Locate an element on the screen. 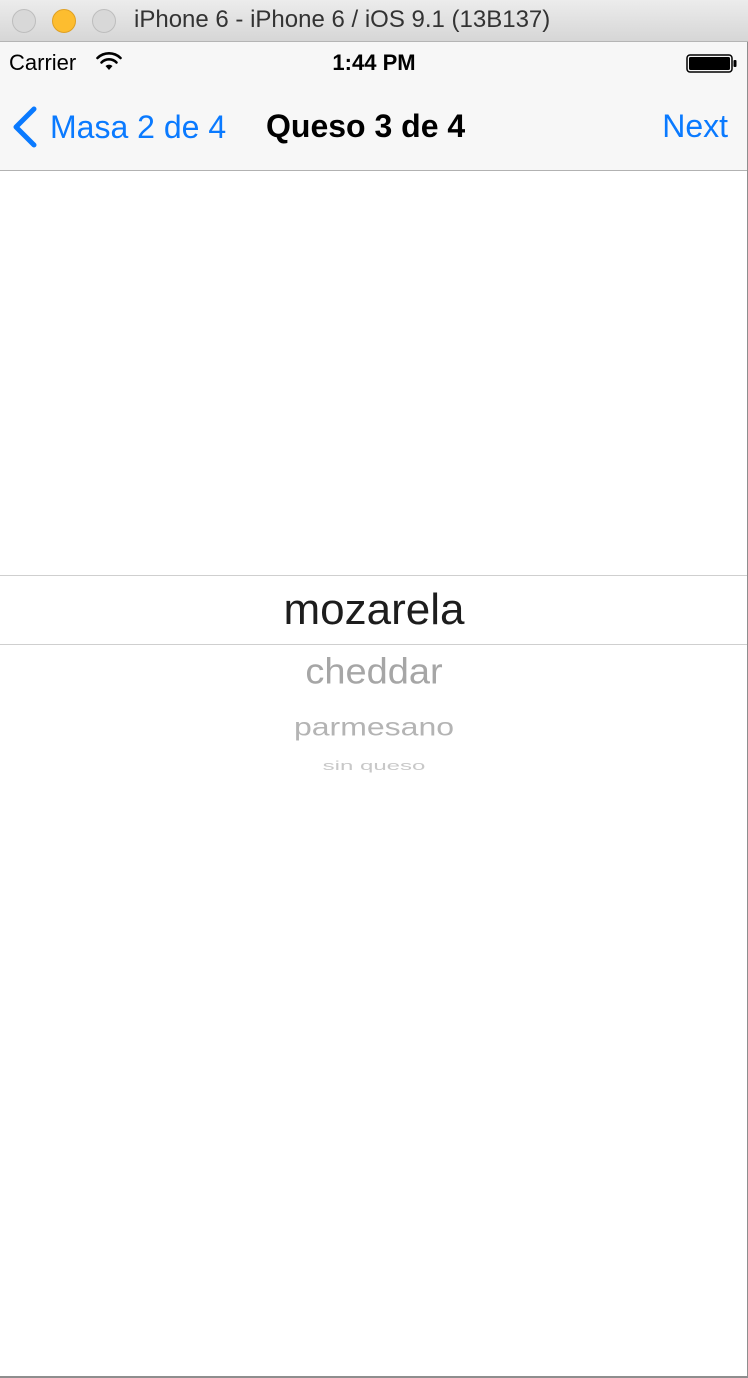  back-button-label: Masa 2 de 4 is located at coordinates (138, 126).